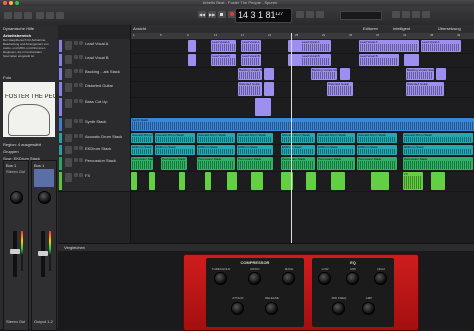  I want to click on track-lane: Synth Stack, so click(302, 125).